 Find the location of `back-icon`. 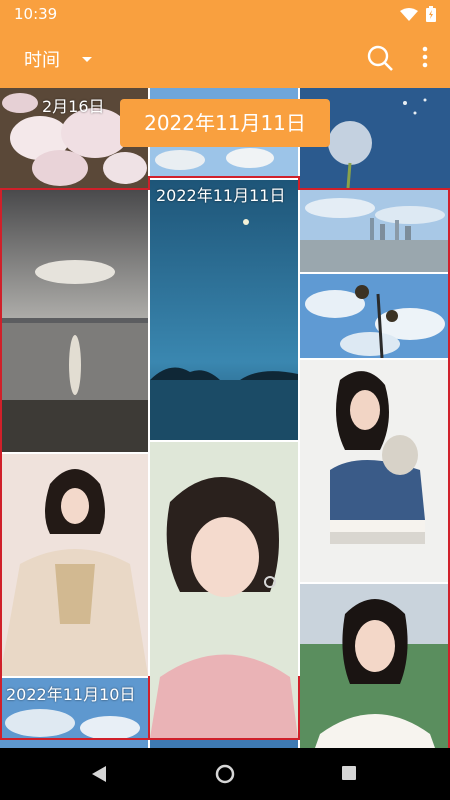

back-icon is located at coordinates (99, 776).